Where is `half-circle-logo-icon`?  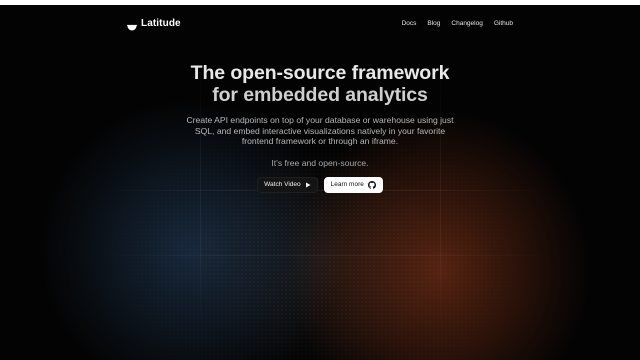 half-circle-logo-icon is located at coordinates (132, 24).